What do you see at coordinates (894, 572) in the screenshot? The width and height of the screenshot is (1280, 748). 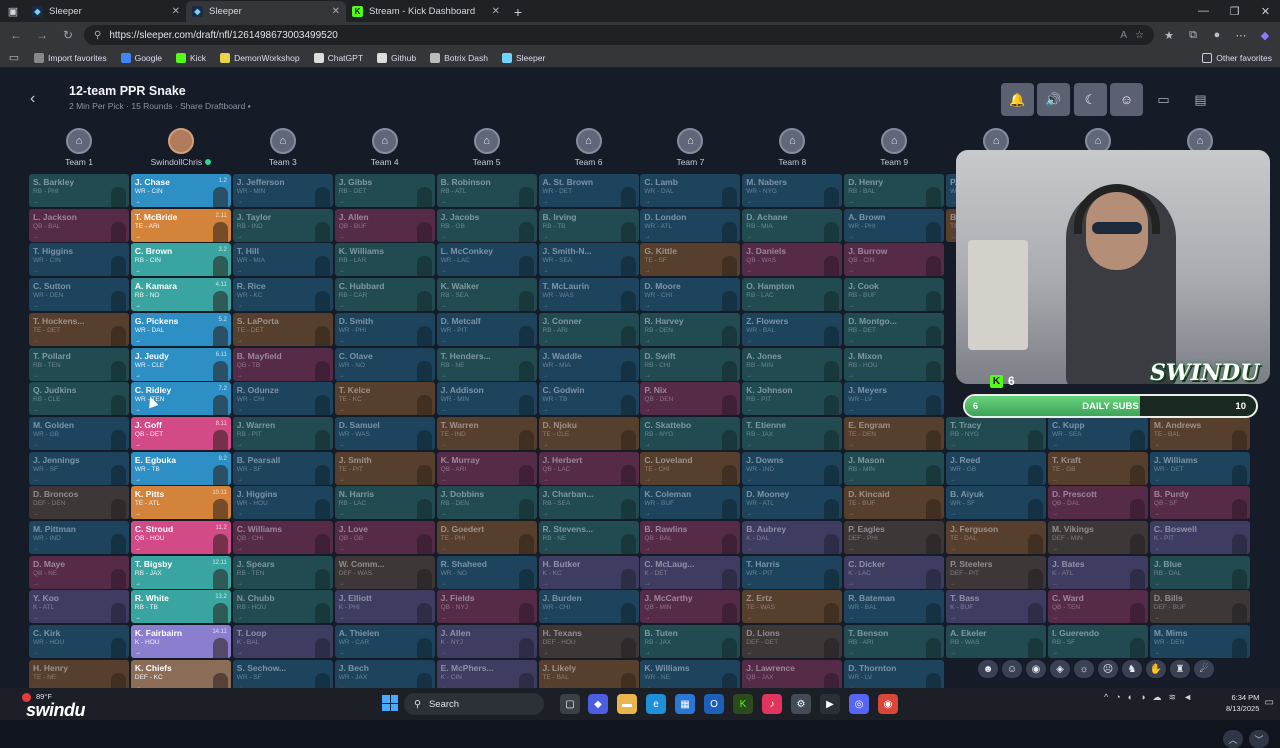 I see `pick-cell: C. Dicker K - LAC →` at bounding box center [894, 572].